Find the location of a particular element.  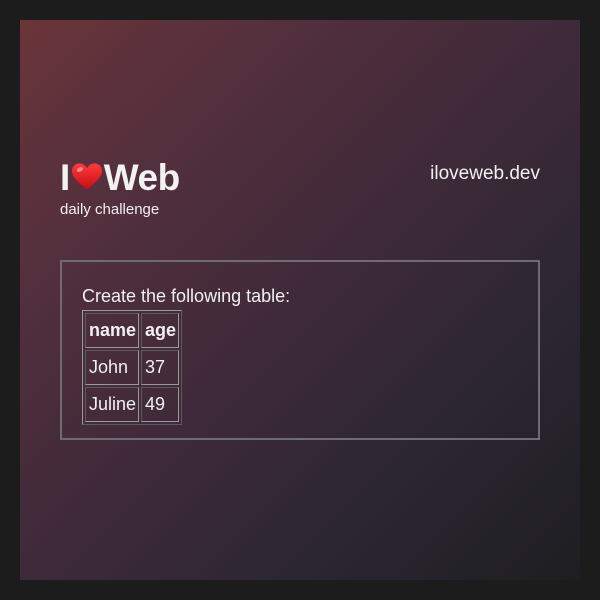

tagline: daily challenge is located at coordinates (110, 209).